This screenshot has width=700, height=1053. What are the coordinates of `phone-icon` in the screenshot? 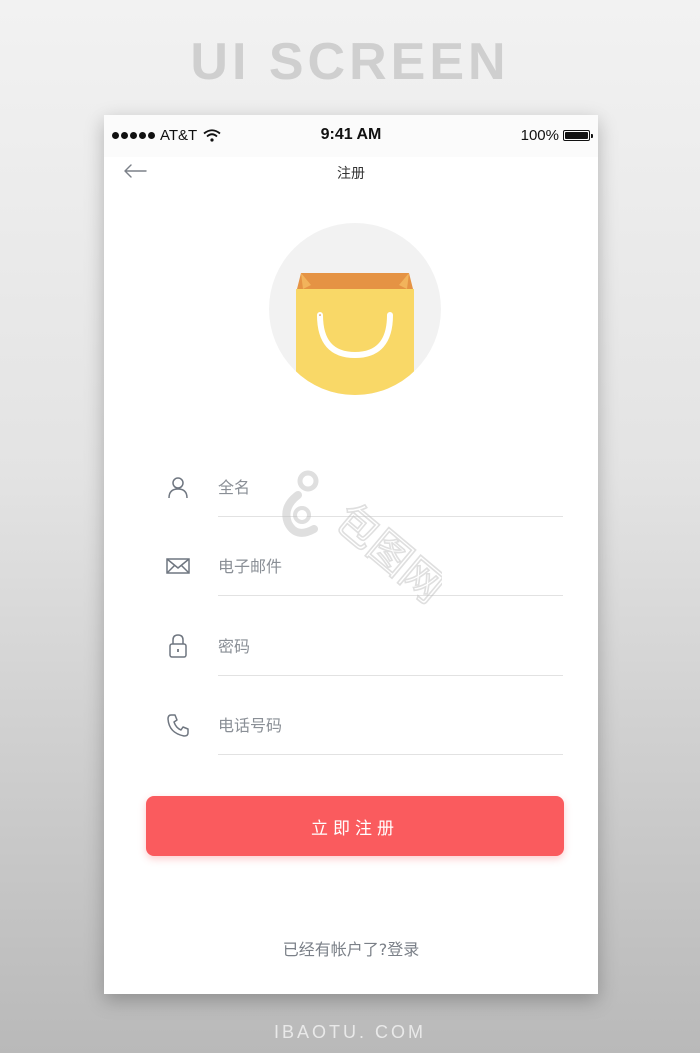 It's located at (178, 725).